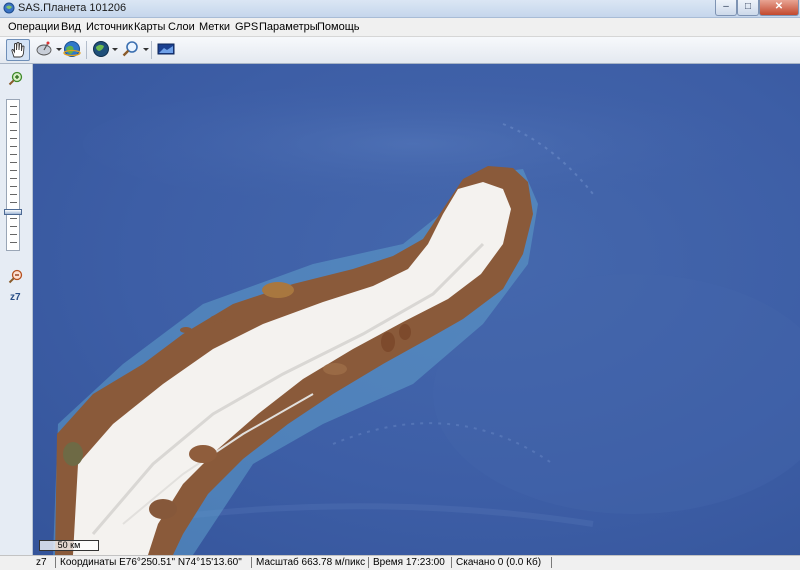  Describe the element at coordinates (214, 27) in the screenshot. I see `menu-marks: Метки` at that location.